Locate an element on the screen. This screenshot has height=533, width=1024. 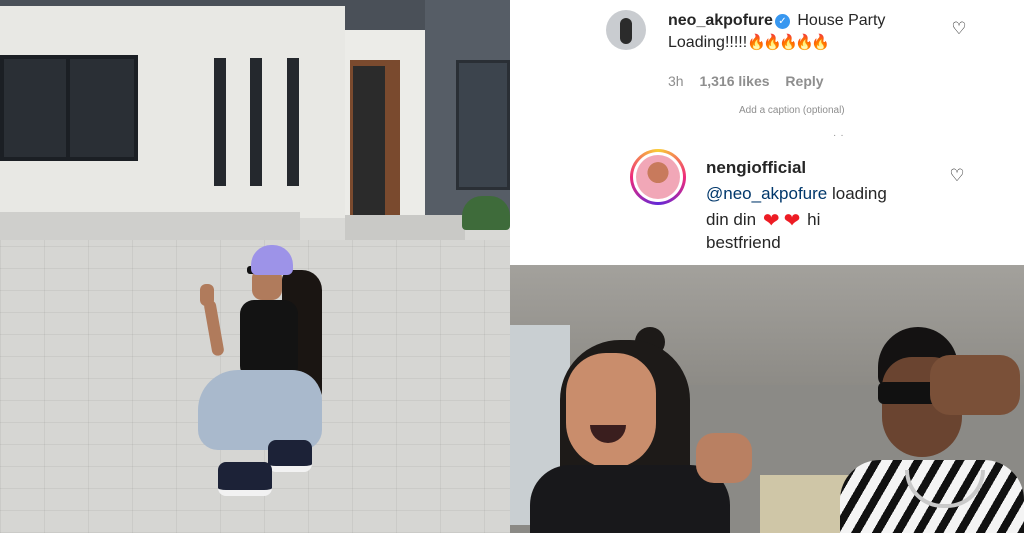
comment-likes: 1,316 likes is located at coordinates (734, 81).